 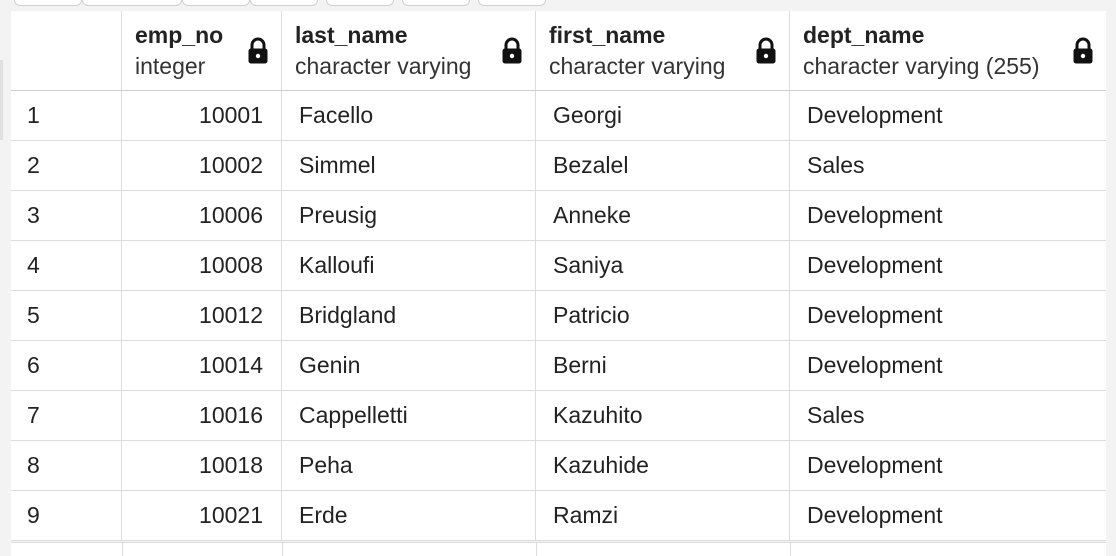 What do you see at coordinates (409, 50) in the screenshot?
I see `column-header-last-name: last_name character varying` at bounding box center [409, 50].